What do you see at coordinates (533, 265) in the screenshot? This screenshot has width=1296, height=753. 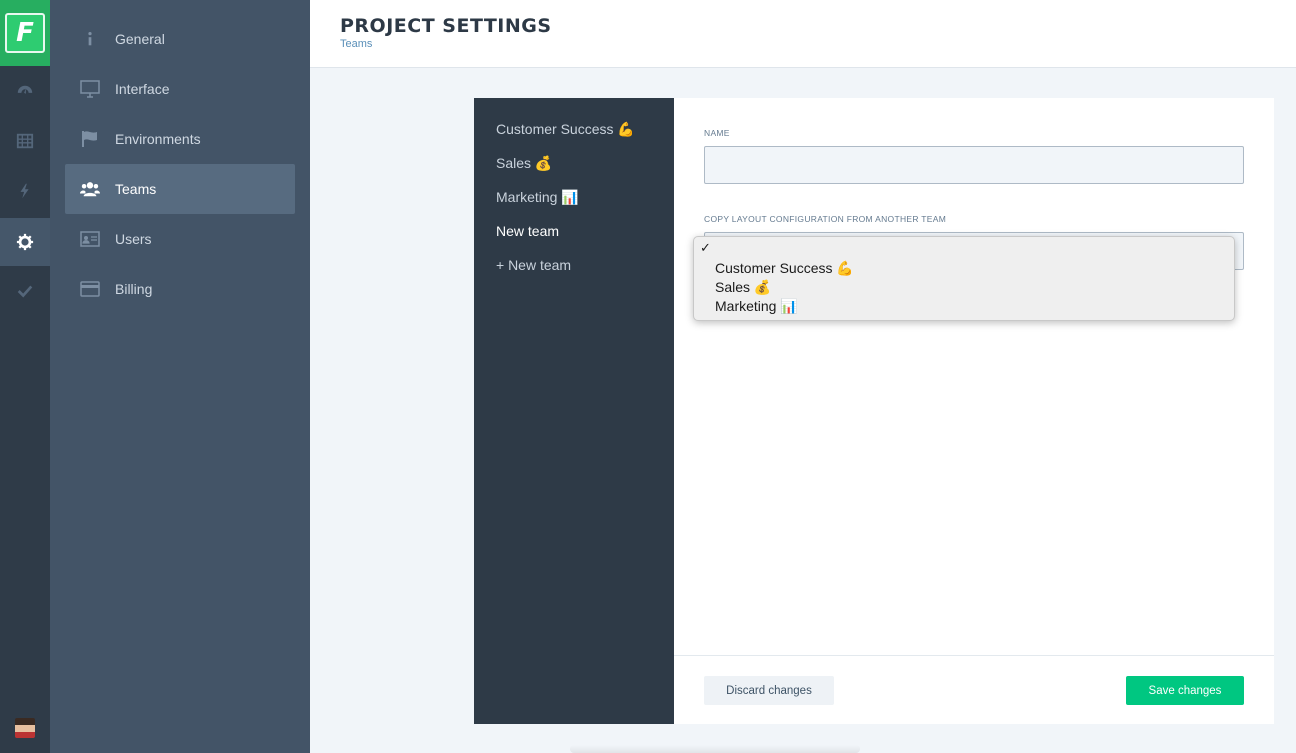 I see `add-team-button: + New team` at bounding box center [533, 265].